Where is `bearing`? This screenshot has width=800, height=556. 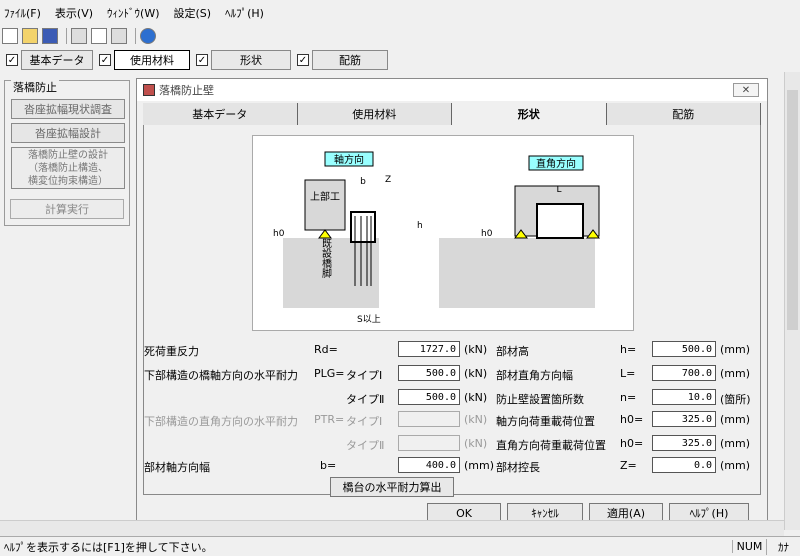 bearing is located at coordinates (325, 234).